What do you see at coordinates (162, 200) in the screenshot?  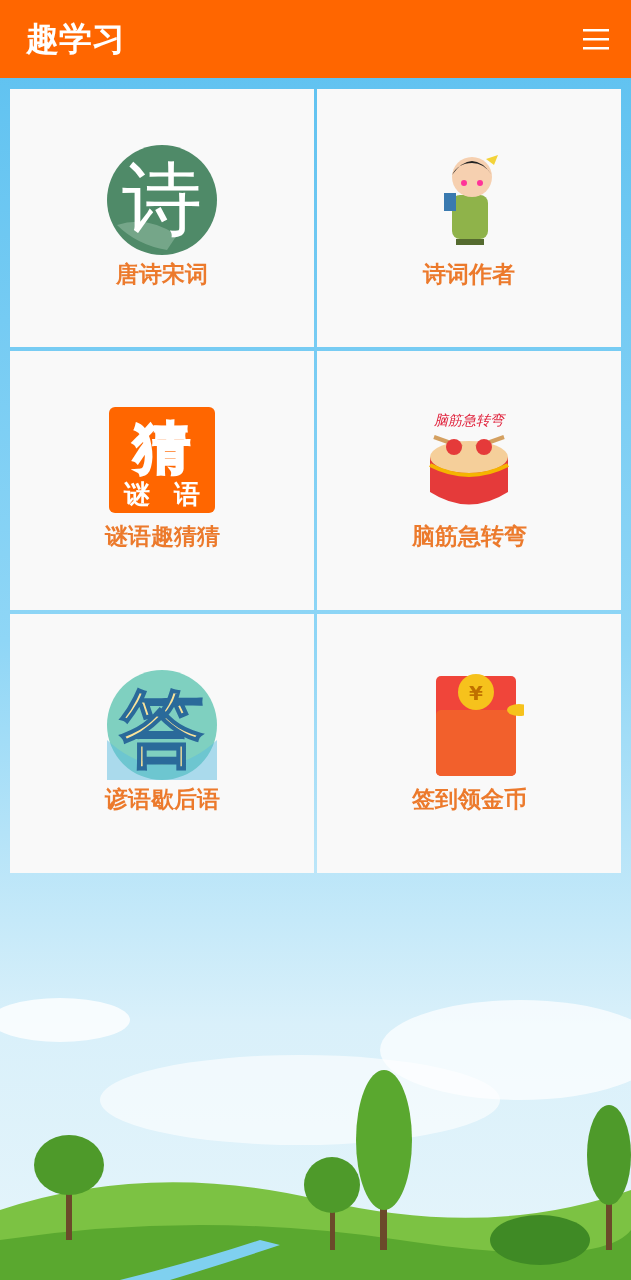 I see `poem-icon: 诗` at bounding box center [162, 200].